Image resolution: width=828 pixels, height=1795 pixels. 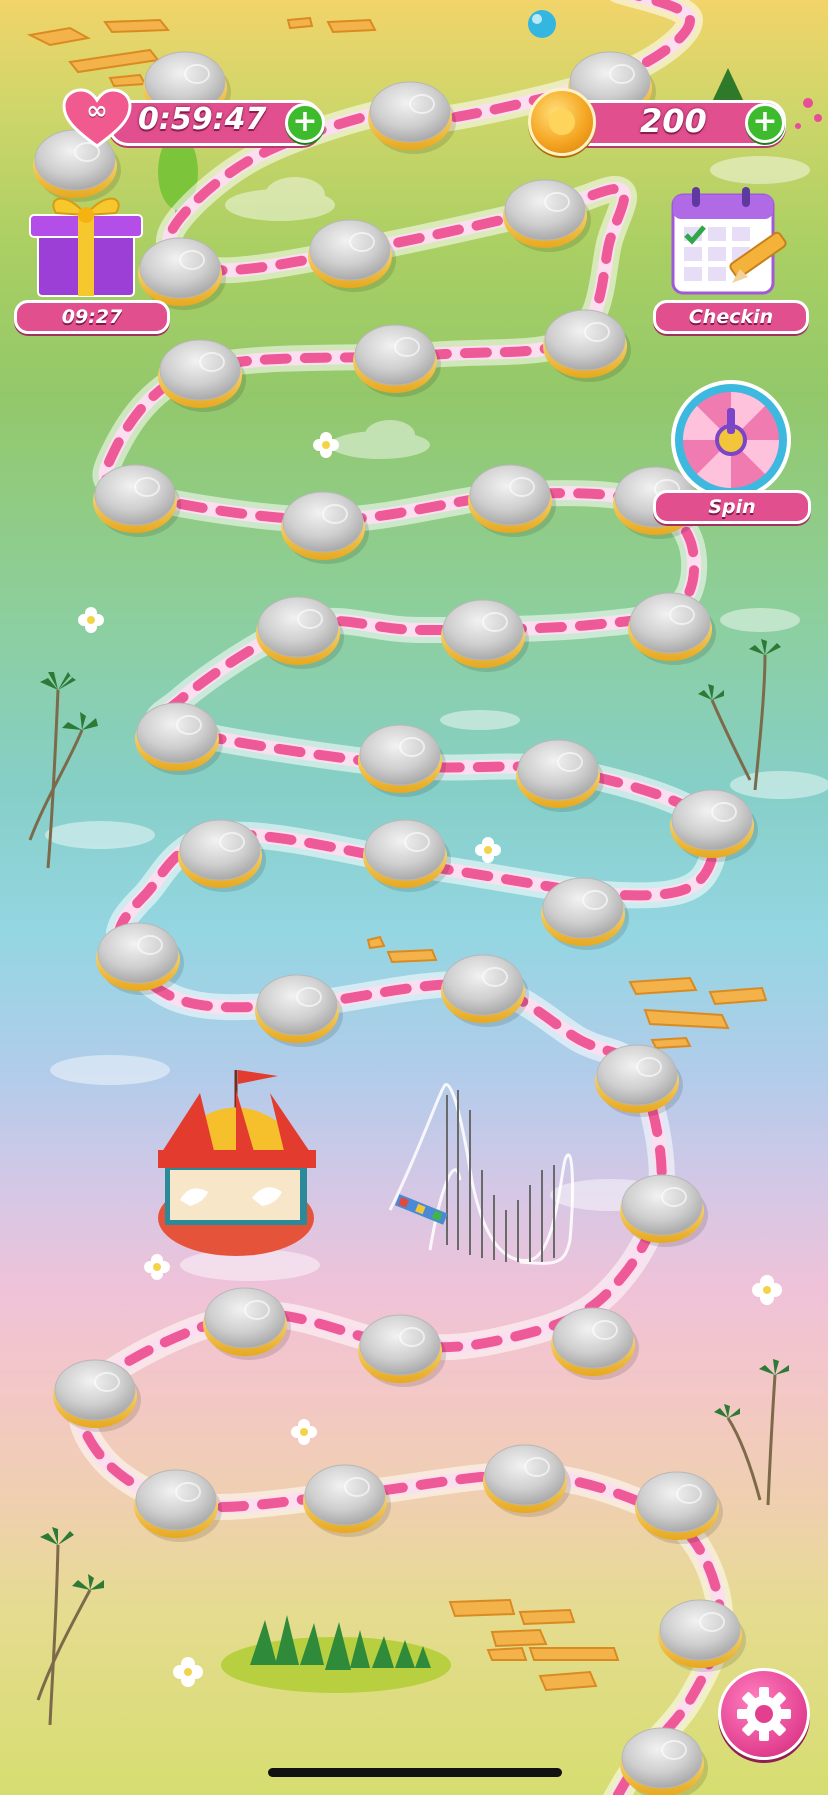 I want to click on carousel-decoration, so click(x=237, y=1163).